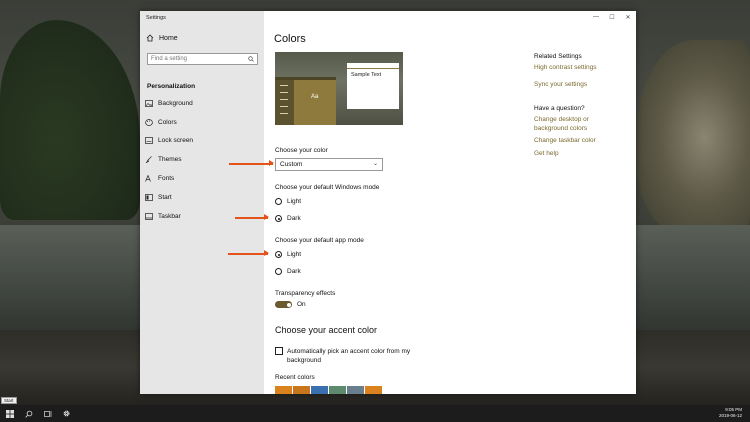 The image size is (750, 422). What do you see at coordinates (204, 197) in the screenshot?
I see `sidebar-item-start: Start` at bounding box center [204, 197].